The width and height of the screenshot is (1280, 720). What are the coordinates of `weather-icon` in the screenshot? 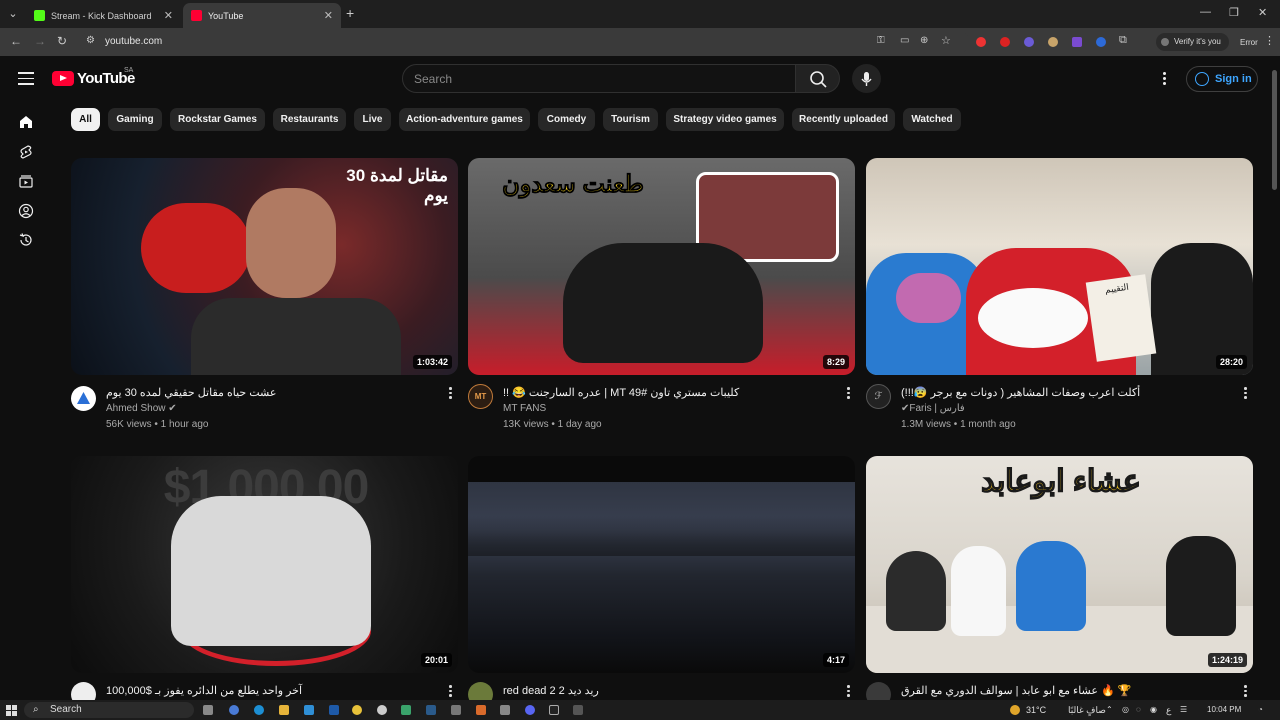 It's located at (1015, 710).